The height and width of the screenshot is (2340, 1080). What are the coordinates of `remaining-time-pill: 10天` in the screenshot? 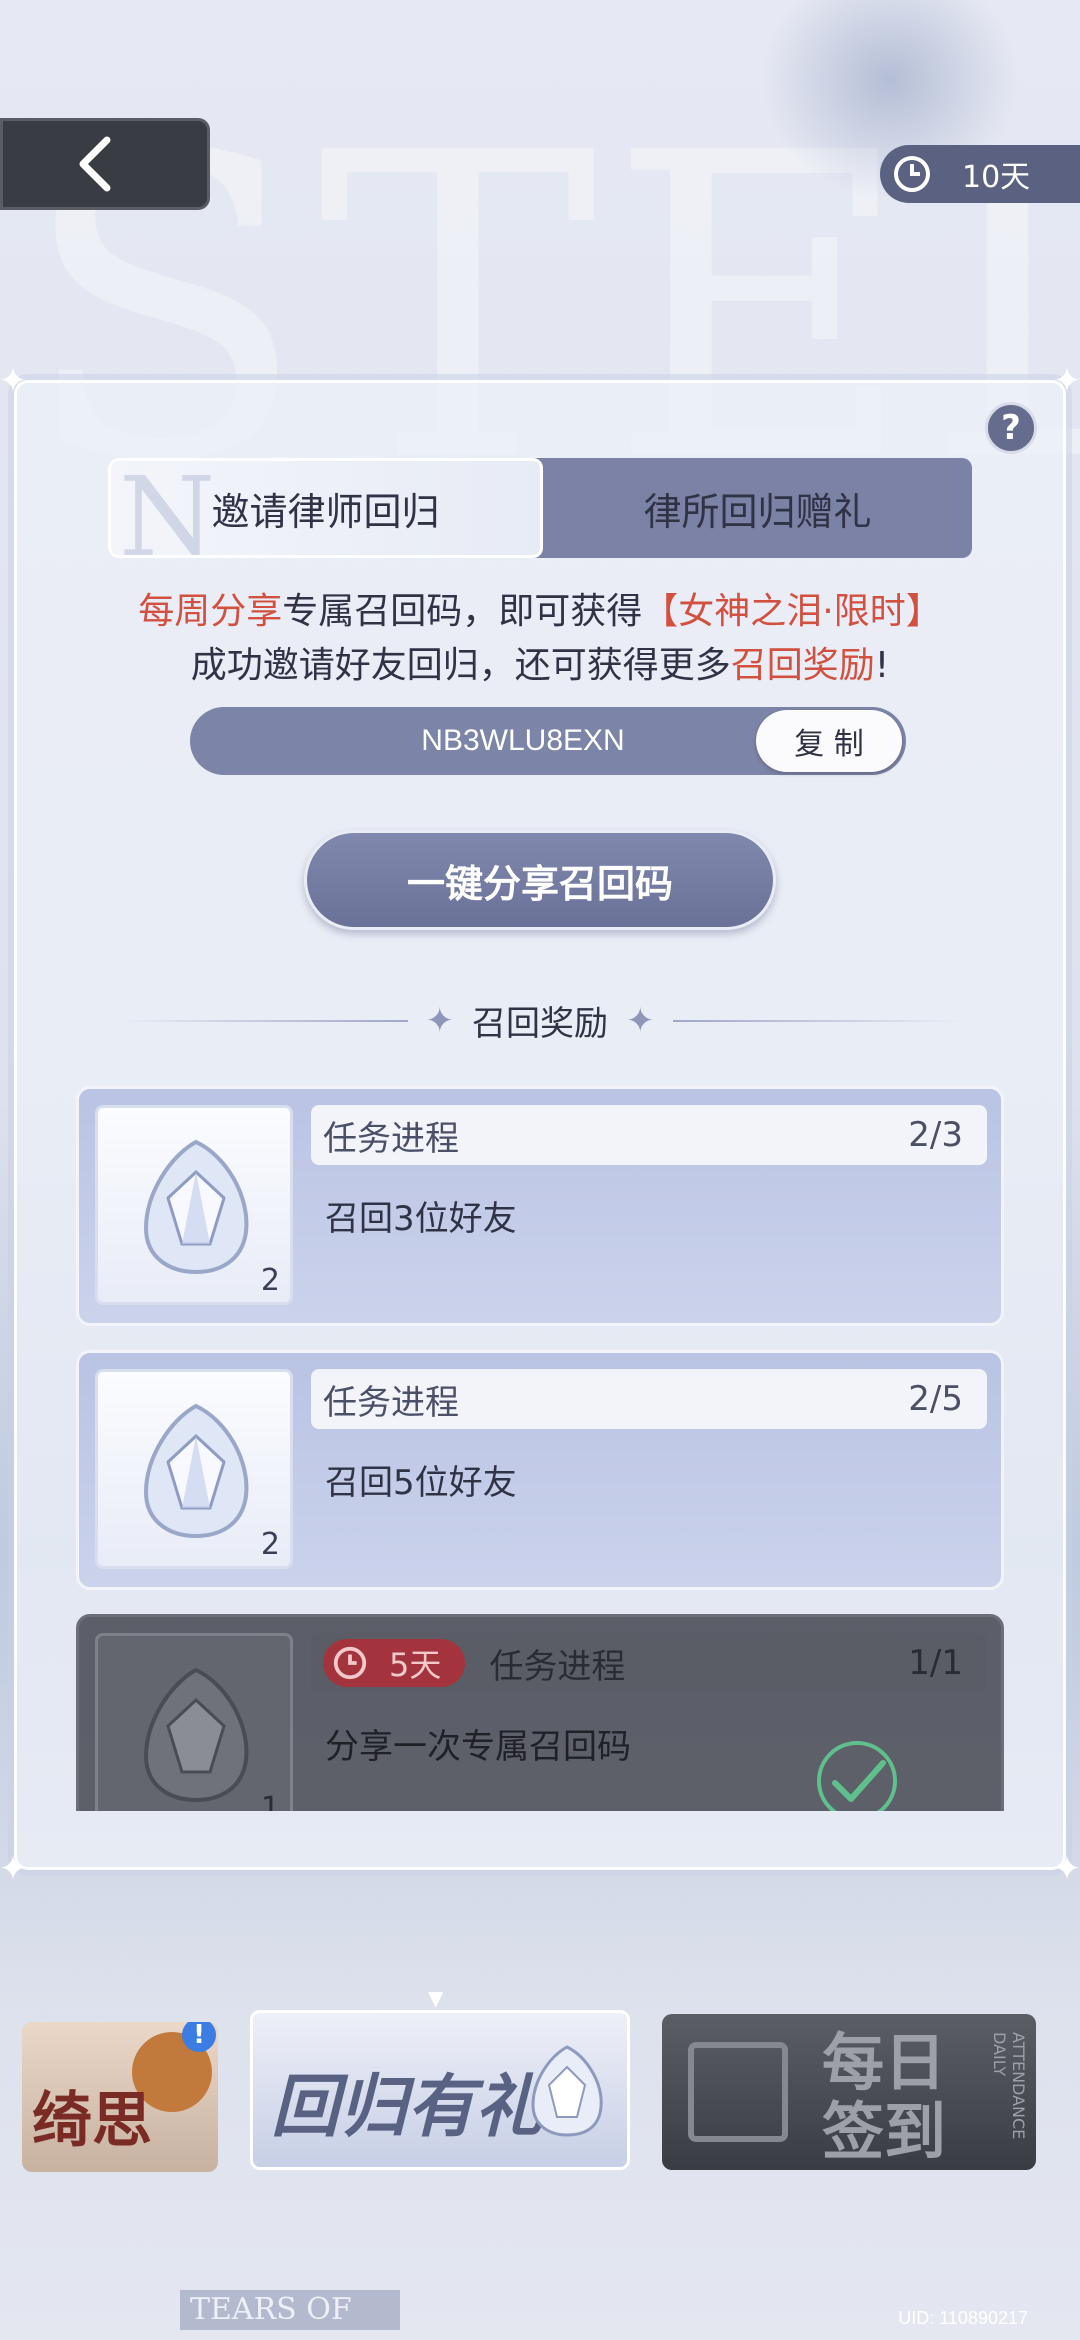 It's located at (980, 174).